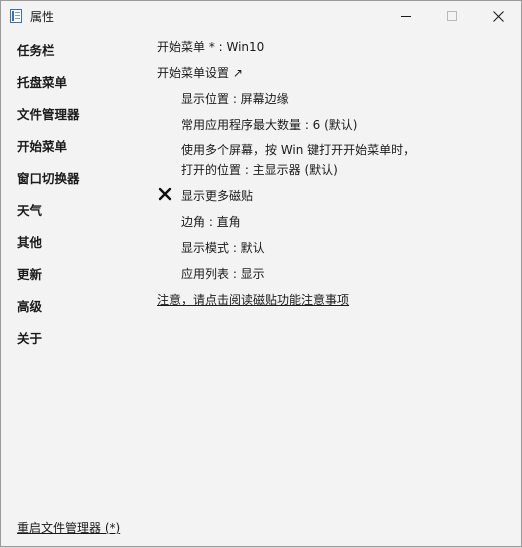 Image resolution: width=522 pixels, height=548 pixels. Describe the element at coordinates (223, 247) in the screenshot. I see `display-mode-setting: 显示模式 : 默认` at that location.